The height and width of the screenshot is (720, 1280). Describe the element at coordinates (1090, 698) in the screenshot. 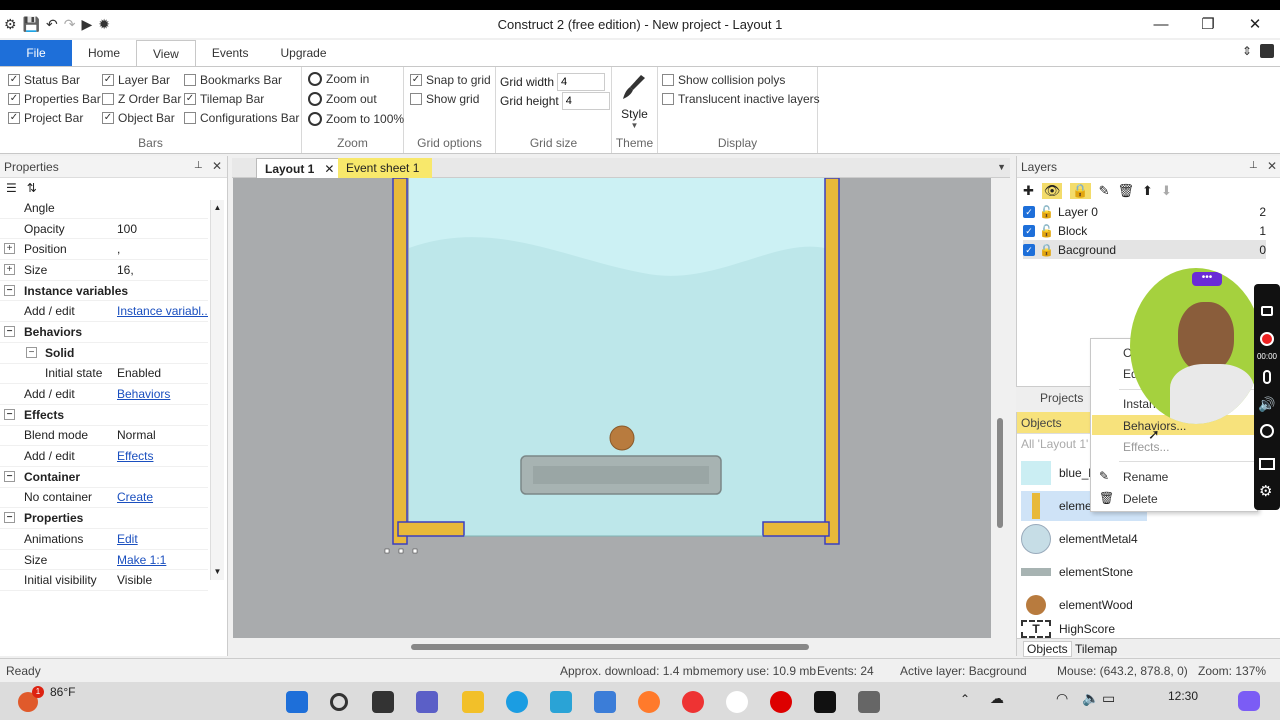

I see `volume-icon: 🔈` at that location.